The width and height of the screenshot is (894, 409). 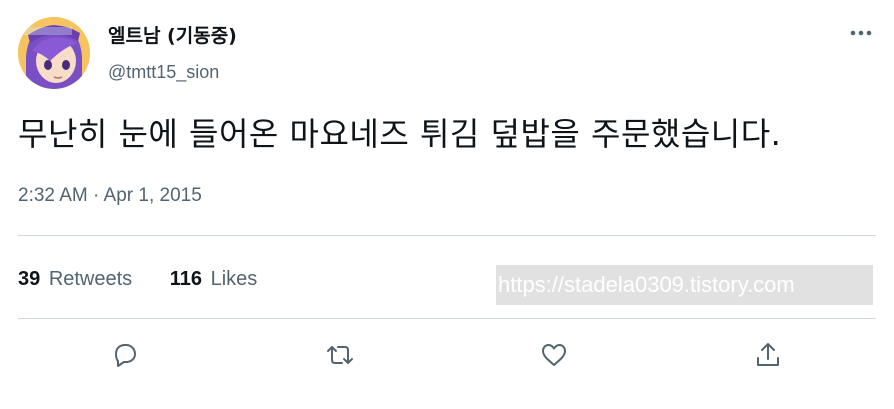 What do you see at coordinates (125, 355) in the screenshot?
I see `reply-icon` at bounding box center [125, 355].